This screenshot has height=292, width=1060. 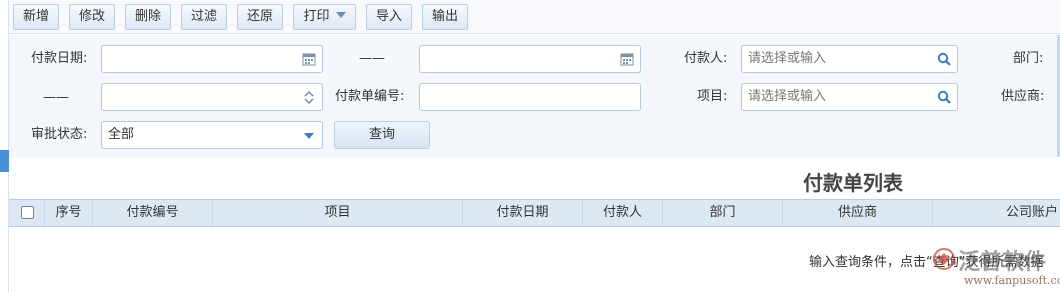 What do you see at coordinates (4, 146) in the screenshot?
I see `left-sidebar-strip` at bounding box center [4, 146].